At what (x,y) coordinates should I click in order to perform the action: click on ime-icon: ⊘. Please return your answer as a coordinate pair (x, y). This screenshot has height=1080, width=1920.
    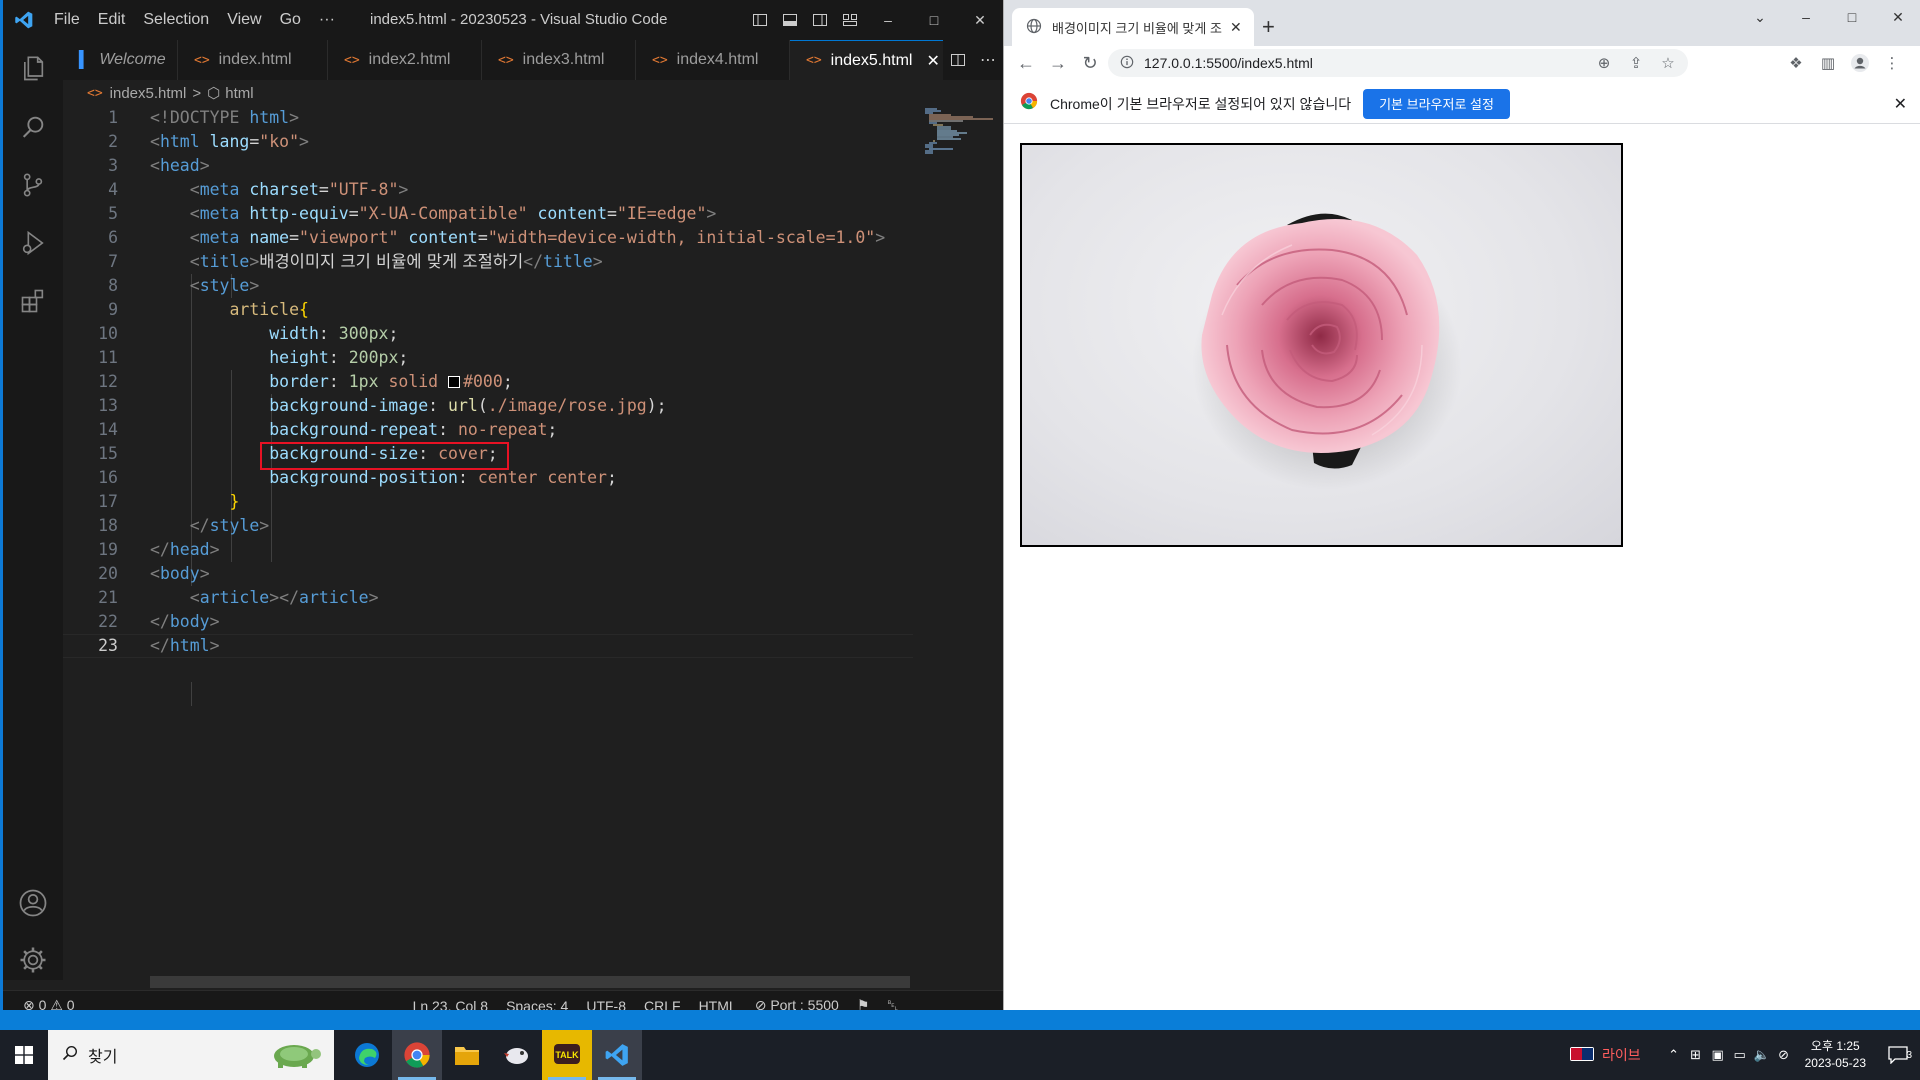
    Looking at the image, I should click on (1784, 1055).